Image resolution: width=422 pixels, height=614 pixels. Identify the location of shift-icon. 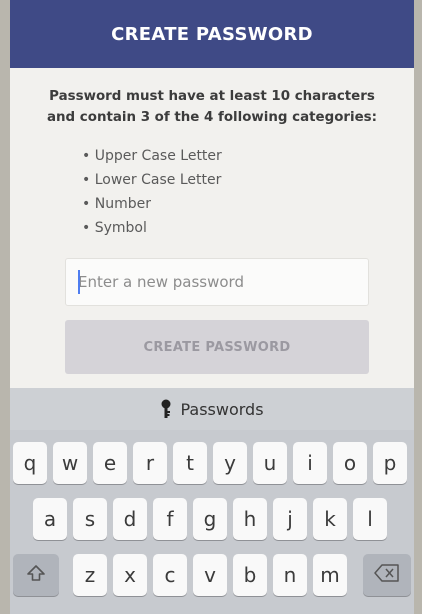
(36, 575).